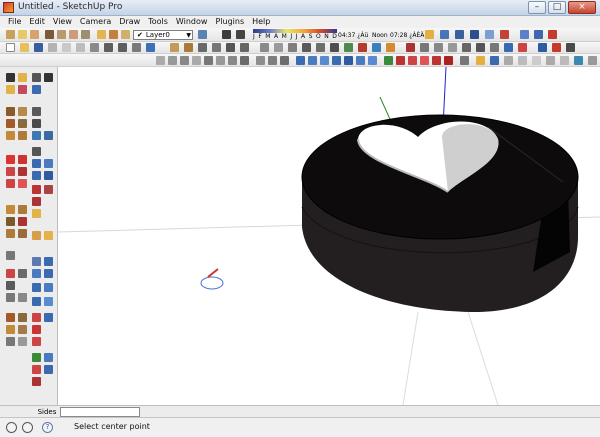 This screenshot has height=437, width=600. I want to click on credits-icon, so click(27, 427).